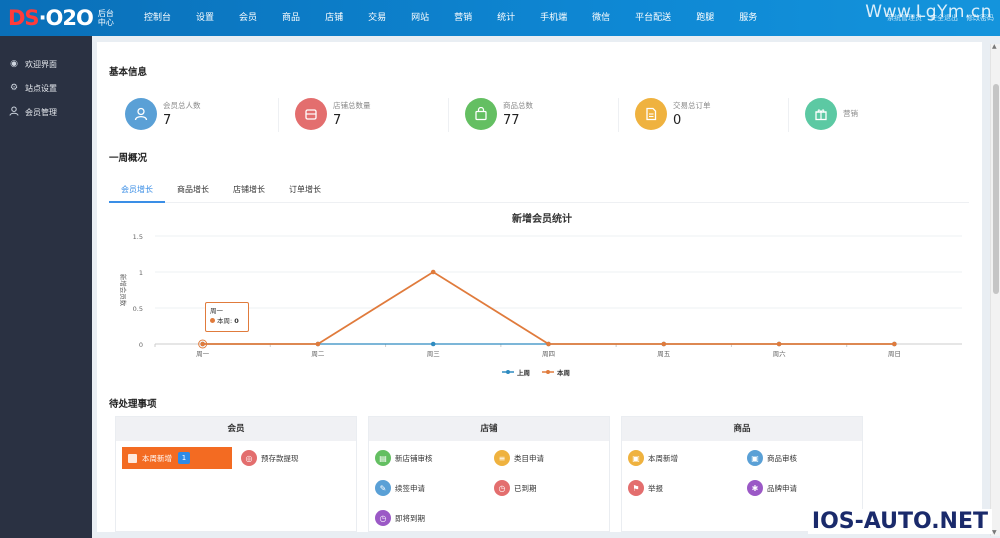 The image size is (1000, 538). Describe the element at coordinates (133, 404) in the screenshot. I see `pending-title: 待处理事项` at that location.